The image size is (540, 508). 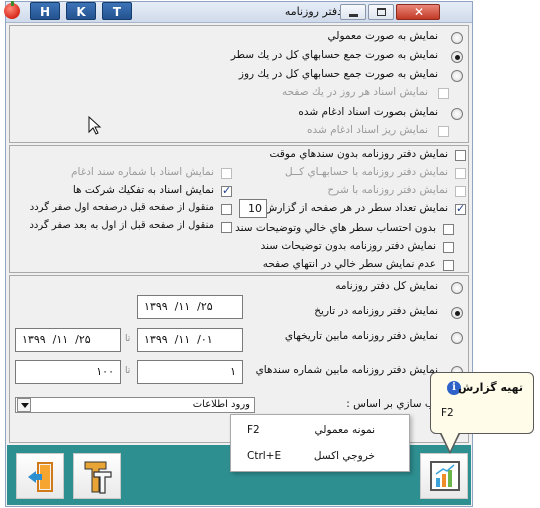 I want to click on label-no-trailing-blank: عدم نمايش سطر خالي در انتهاي صفحه, so click(x=349, y=264).